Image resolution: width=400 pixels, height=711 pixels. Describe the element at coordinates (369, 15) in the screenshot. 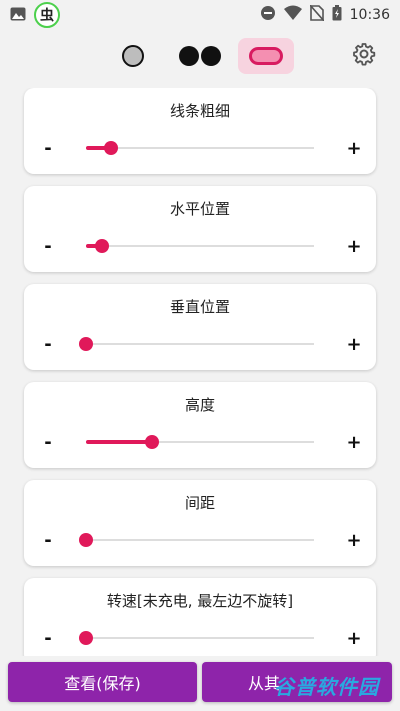

I see `clock: 10:36` at that location.